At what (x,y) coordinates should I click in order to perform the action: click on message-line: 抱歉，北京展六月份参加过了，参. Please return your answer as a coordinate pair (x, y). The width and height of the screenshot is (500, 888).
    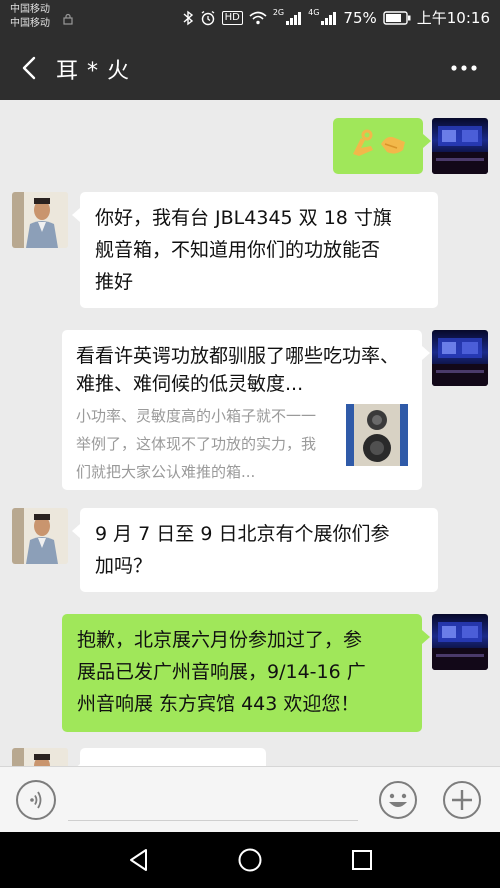
    Looking at the image, I should click on (220, 640).